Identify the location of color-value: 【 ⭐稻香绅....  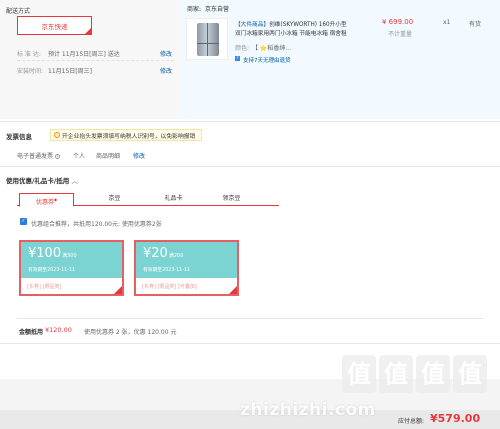
(272, 48).